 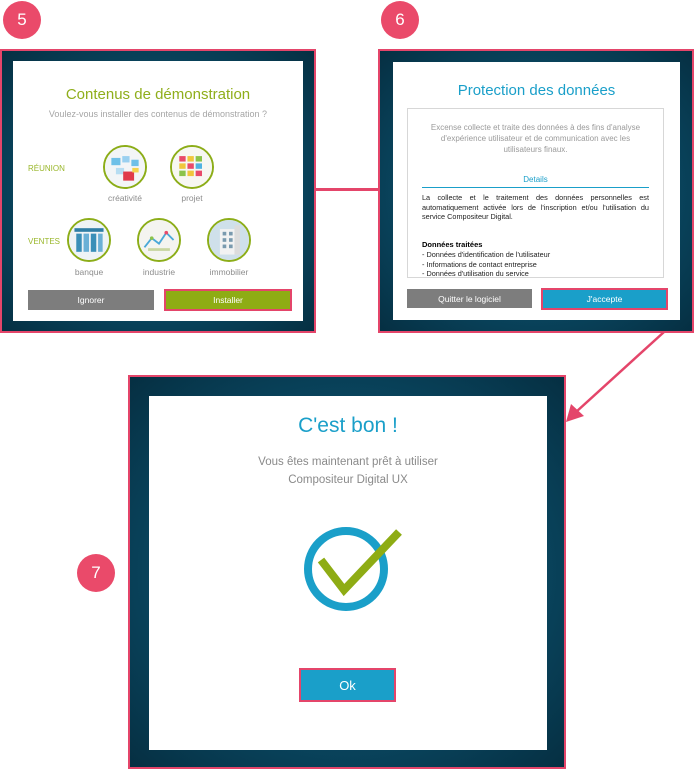 I want to click on creativity-icon, so click(x=125, y=167).